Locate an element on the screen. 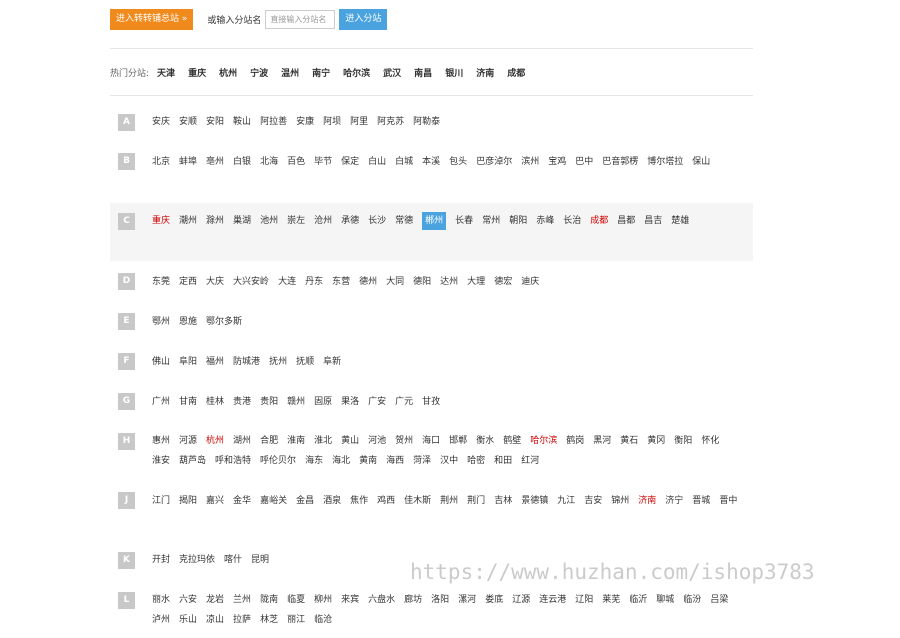 This screenshot has width=900, height=638. hot-city-link: 宁波 is located at coordinates (259, 72).